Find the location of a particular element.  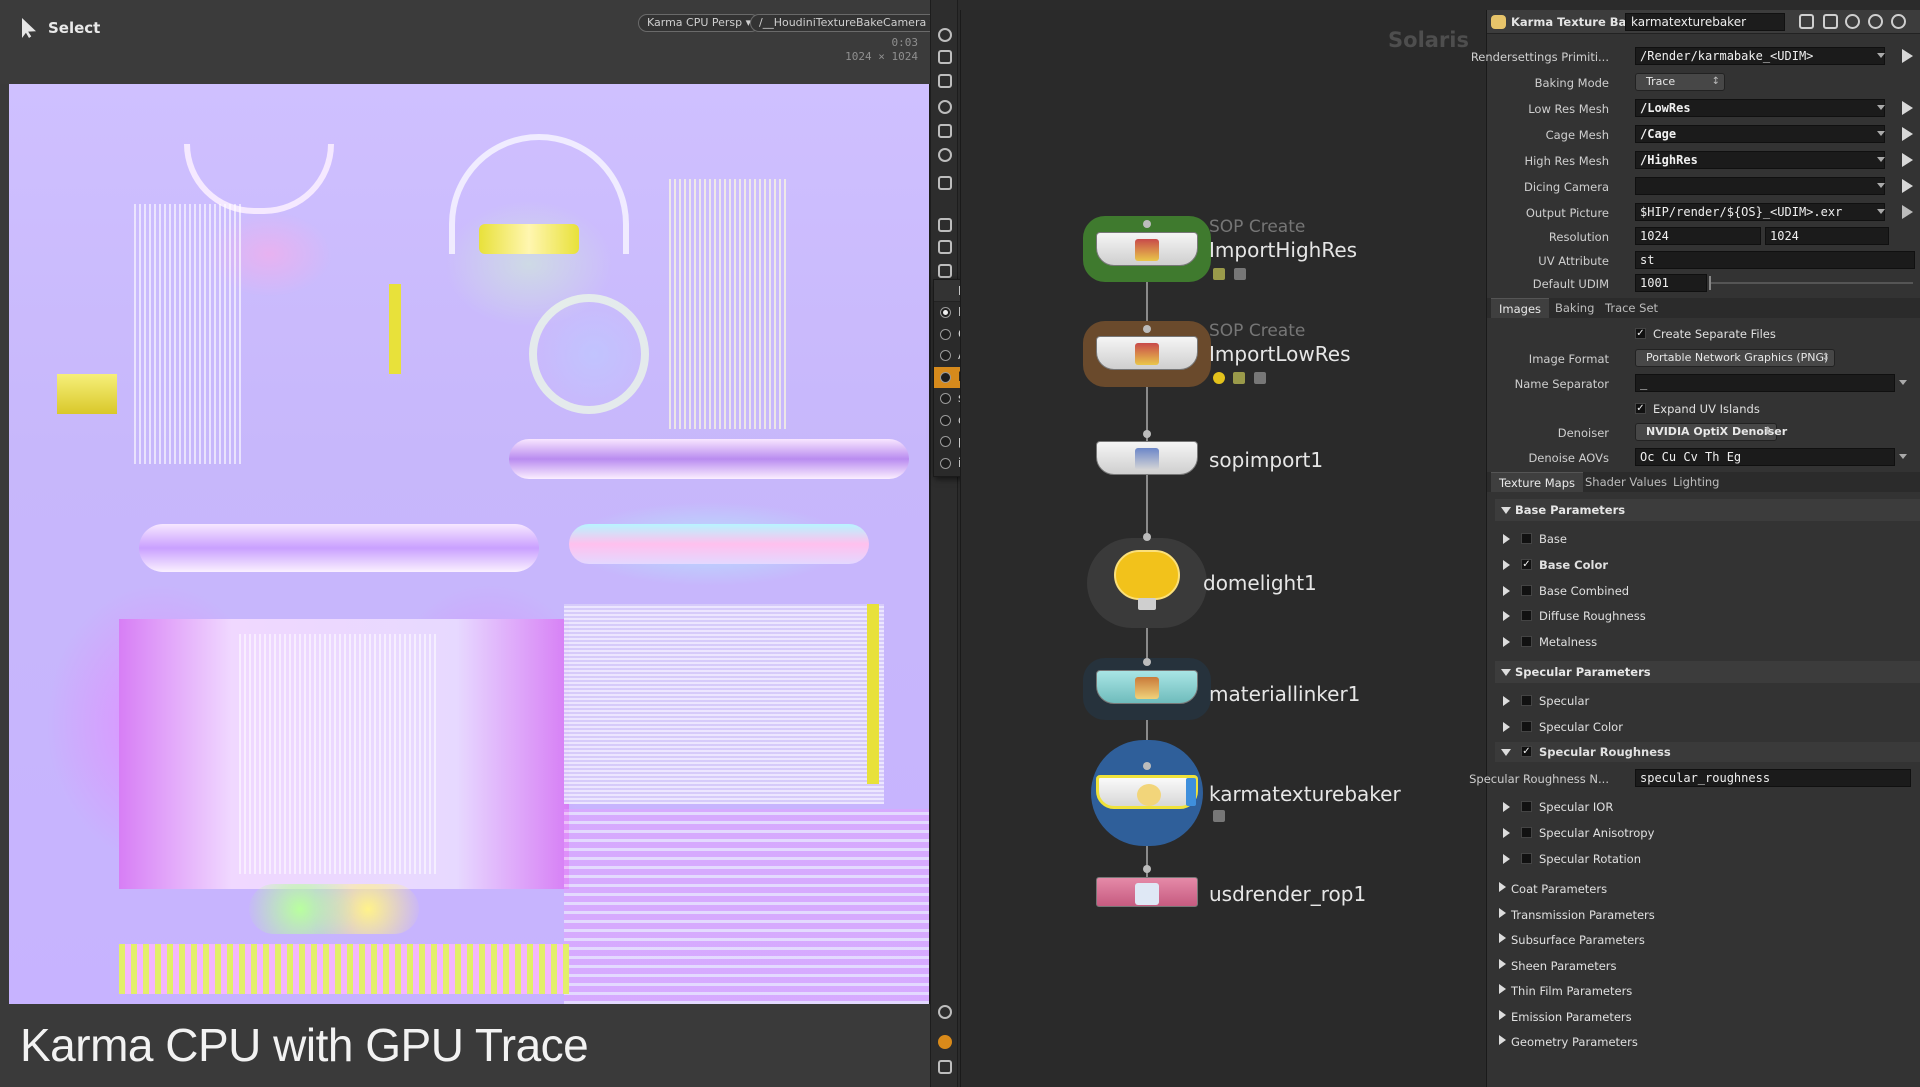

bypass-flag-icon is located at coordinates (1239, 378).